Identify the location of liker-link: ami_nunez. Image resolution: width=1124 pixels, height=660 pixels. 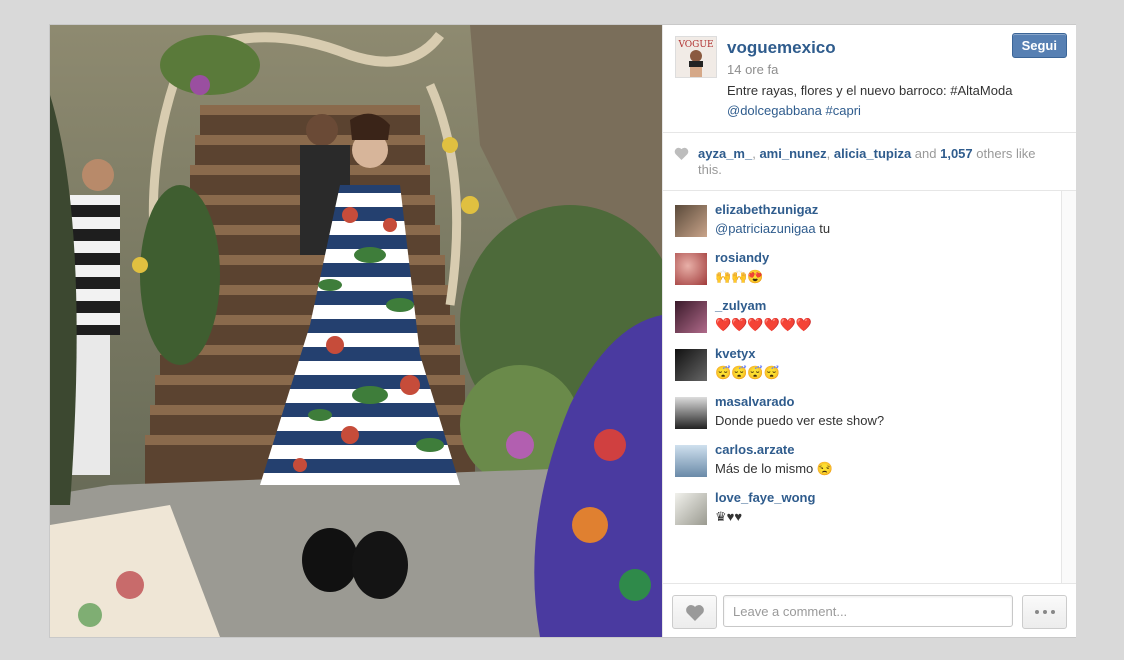
(792, 153).